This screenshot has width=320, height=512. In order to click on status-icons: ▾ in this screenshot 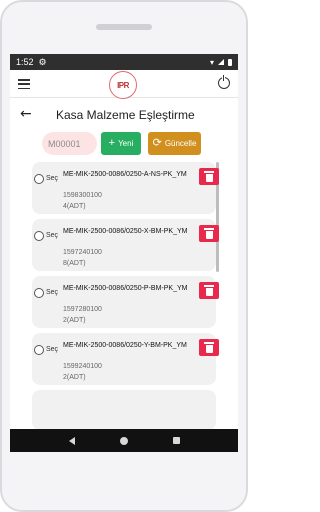, I will do `click(221, 62)`.